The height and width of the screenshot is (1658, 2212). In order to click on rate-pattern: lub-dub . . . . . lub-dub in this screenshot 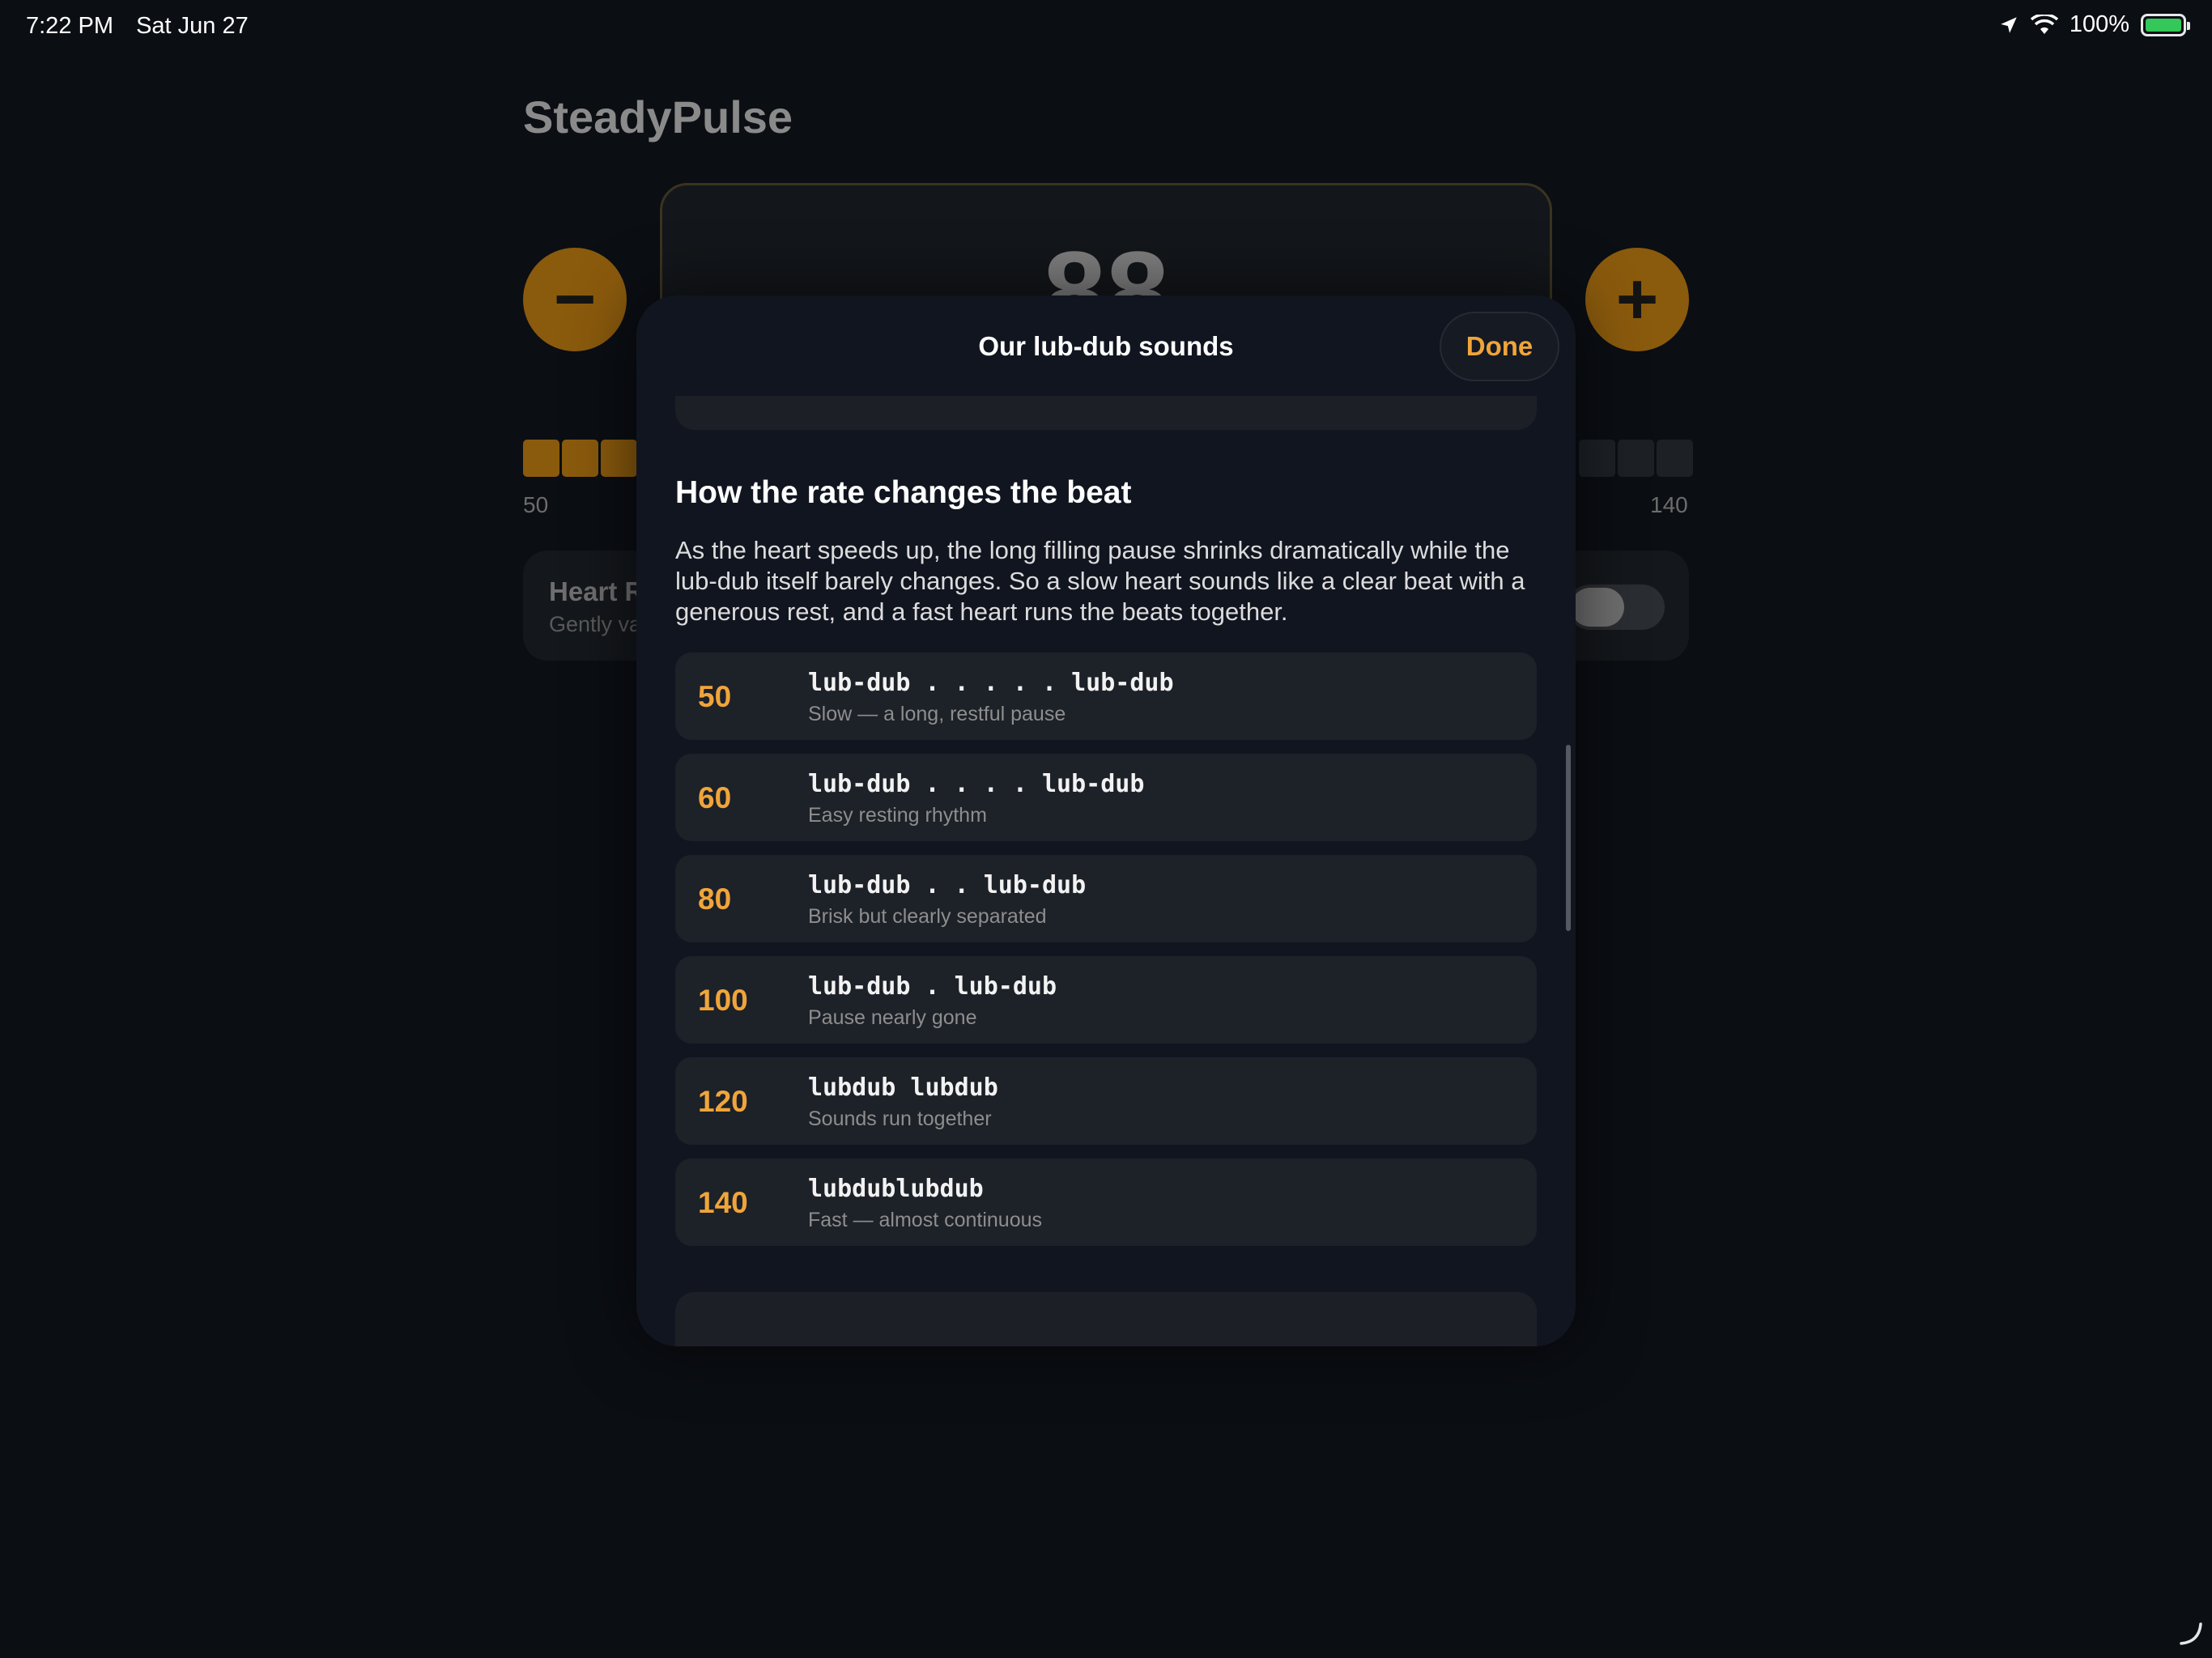, I will do `click(991, 683)`.